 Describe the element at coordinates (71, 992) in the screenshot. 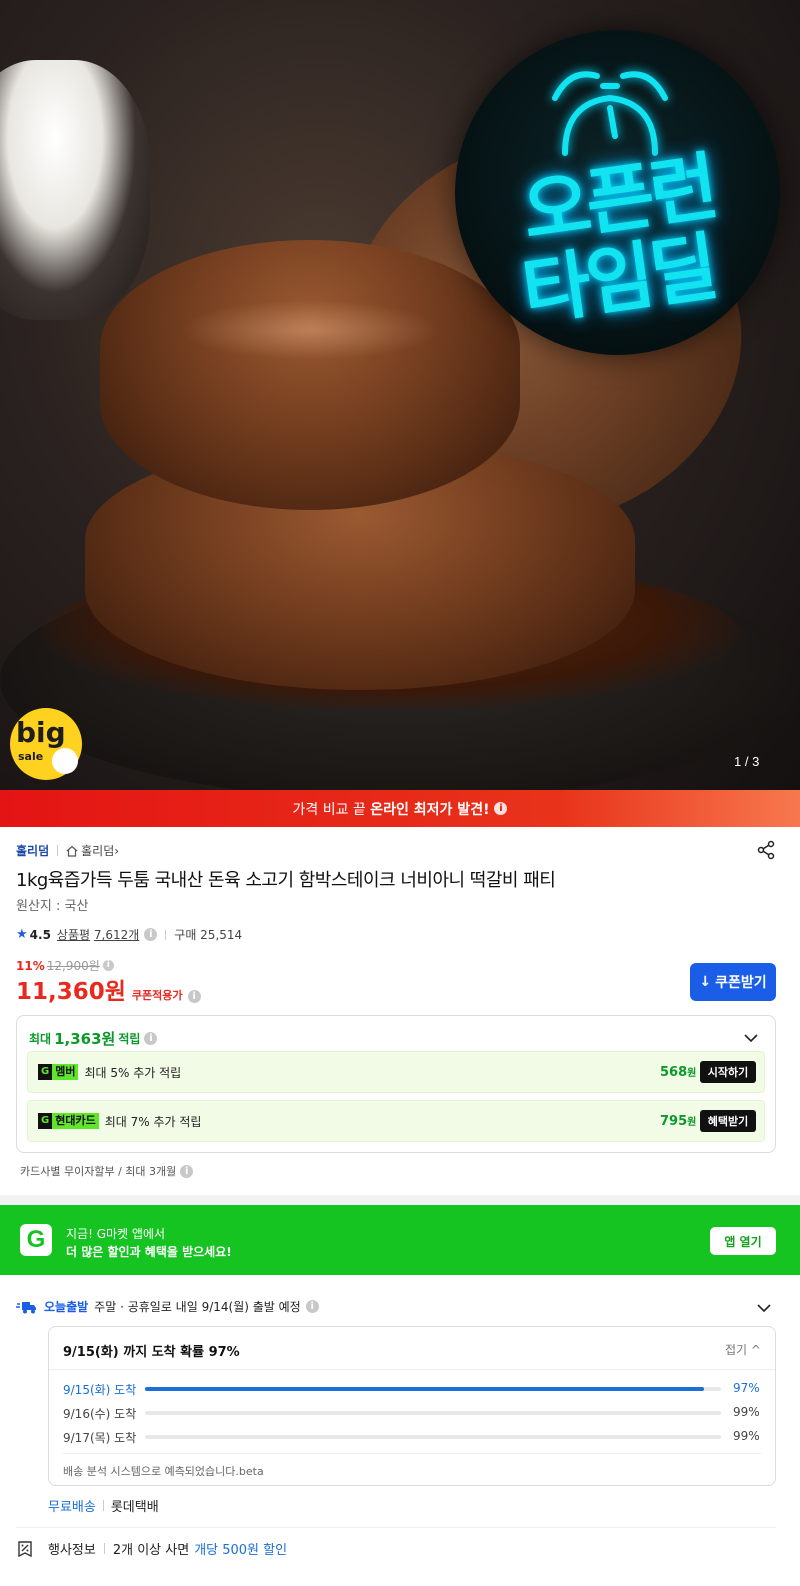

I see `sale-price: 11,360원` at that location.